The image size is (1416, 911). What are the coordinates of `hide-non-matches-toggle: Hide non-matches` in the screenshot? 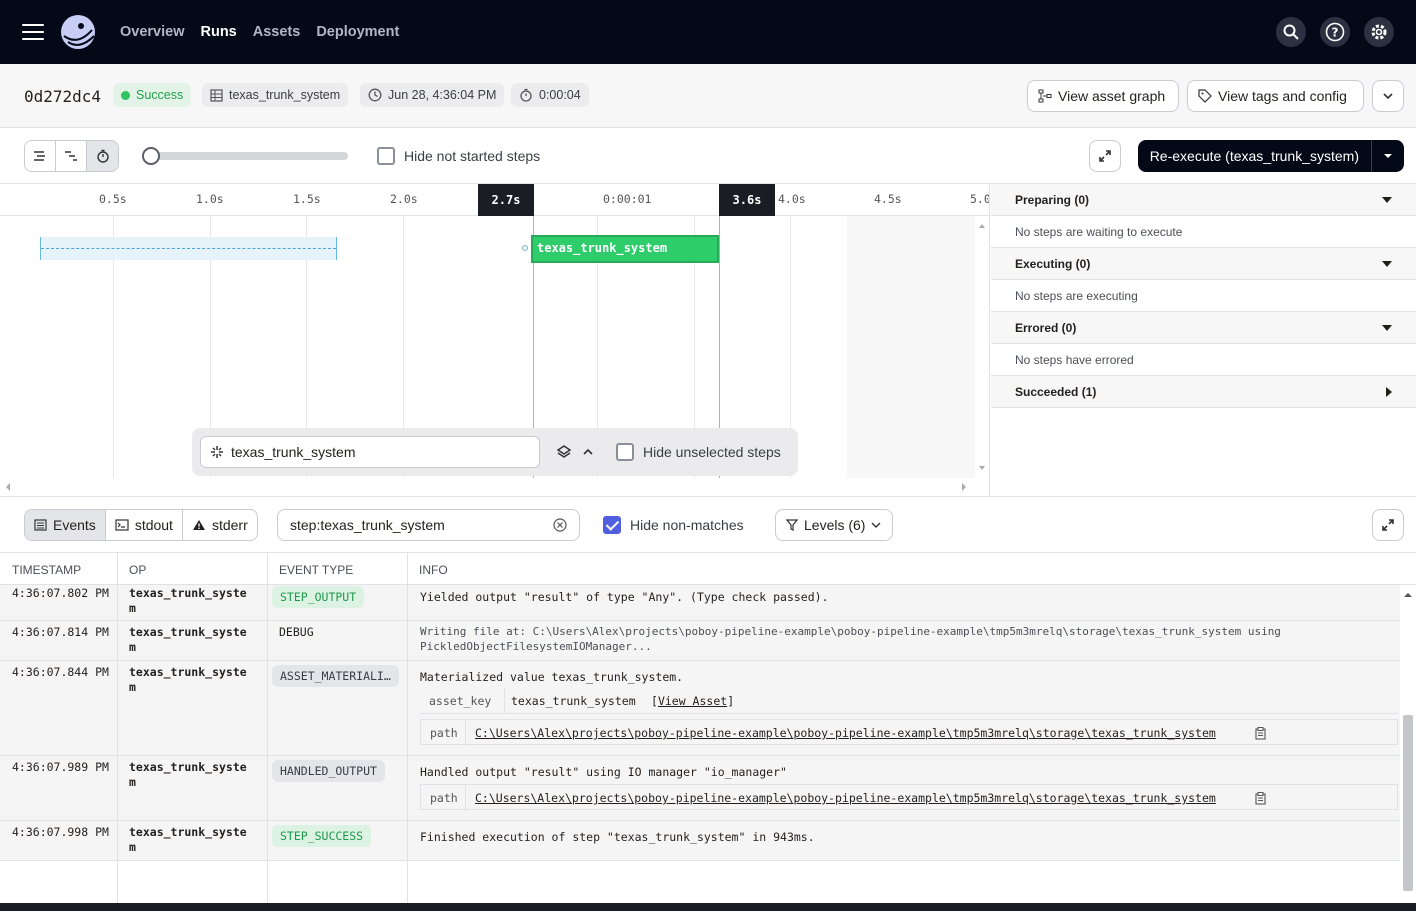 It's located at (673, 525).